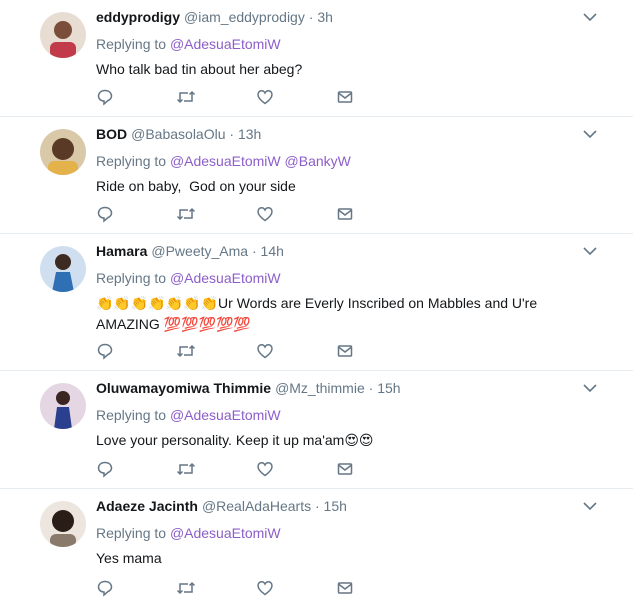 The width and height of the screenshot is (633, 605). Describe the element at coordinates (318, 161) in the screenshot. I see `mention-link: @BankyW` at that location.